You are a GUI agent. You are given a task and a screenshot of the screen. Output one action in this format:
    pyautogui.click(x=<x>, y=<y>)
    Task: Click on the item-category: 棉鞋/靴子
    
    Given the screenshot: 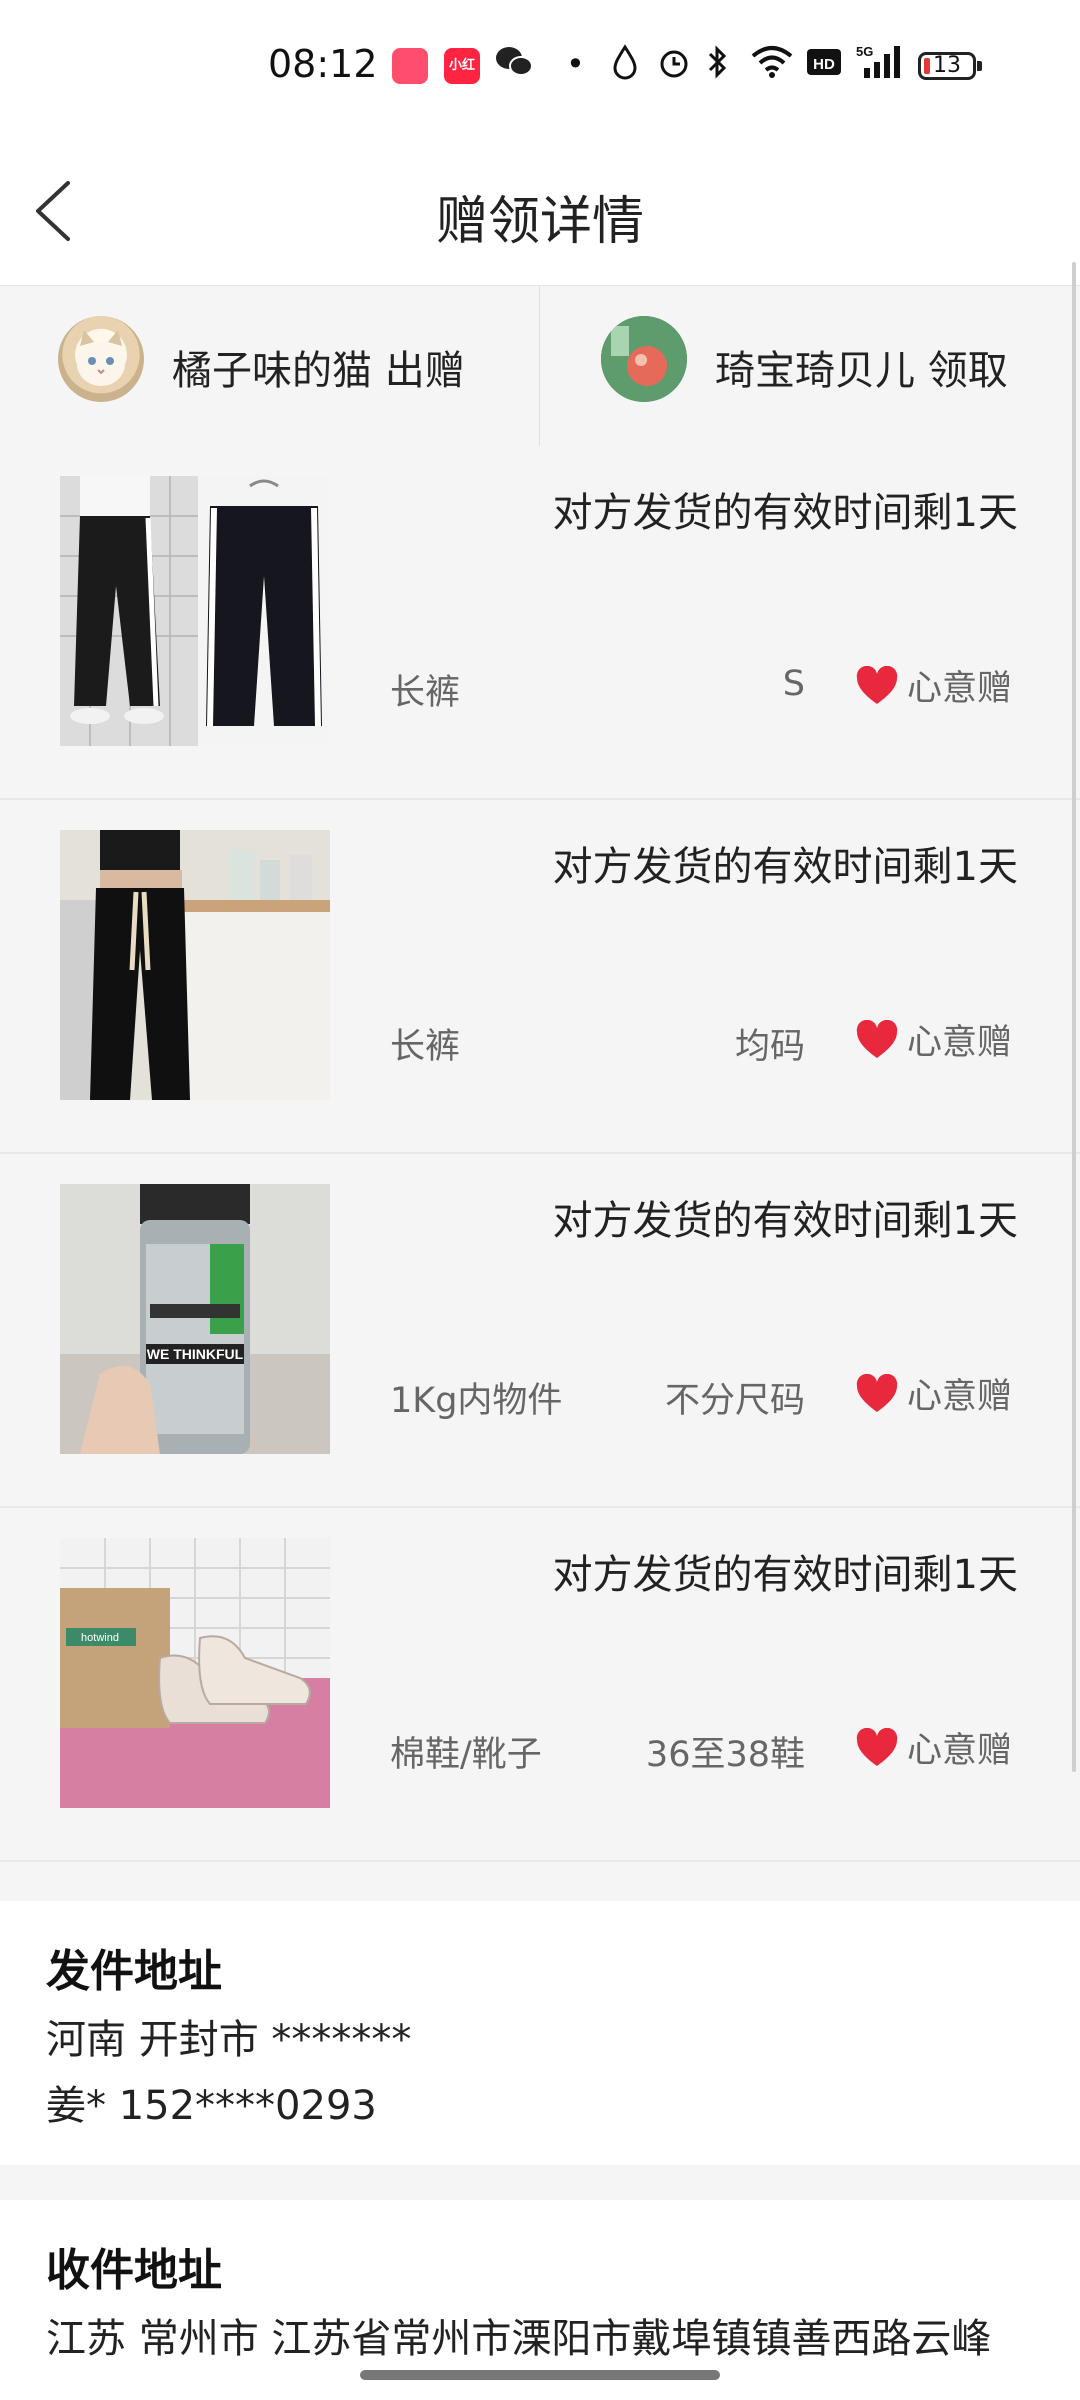 What is the action you would take?
    pyautogui.click(x=466, y=1755)
    